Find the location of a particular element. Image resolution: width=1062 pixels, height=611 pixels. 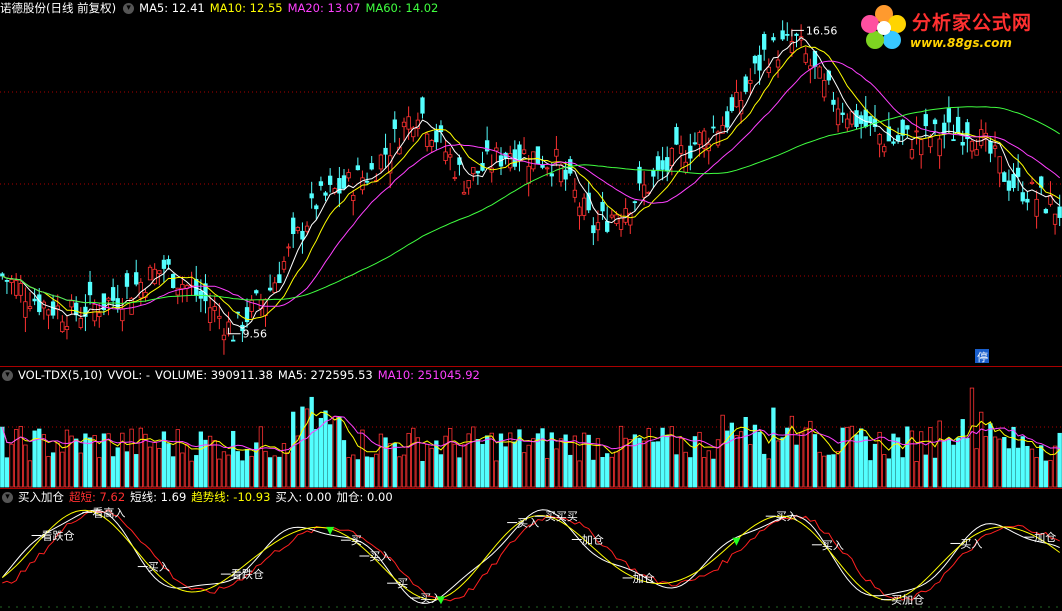

signal-label: 加仓 is located at coordinates (644, 578).